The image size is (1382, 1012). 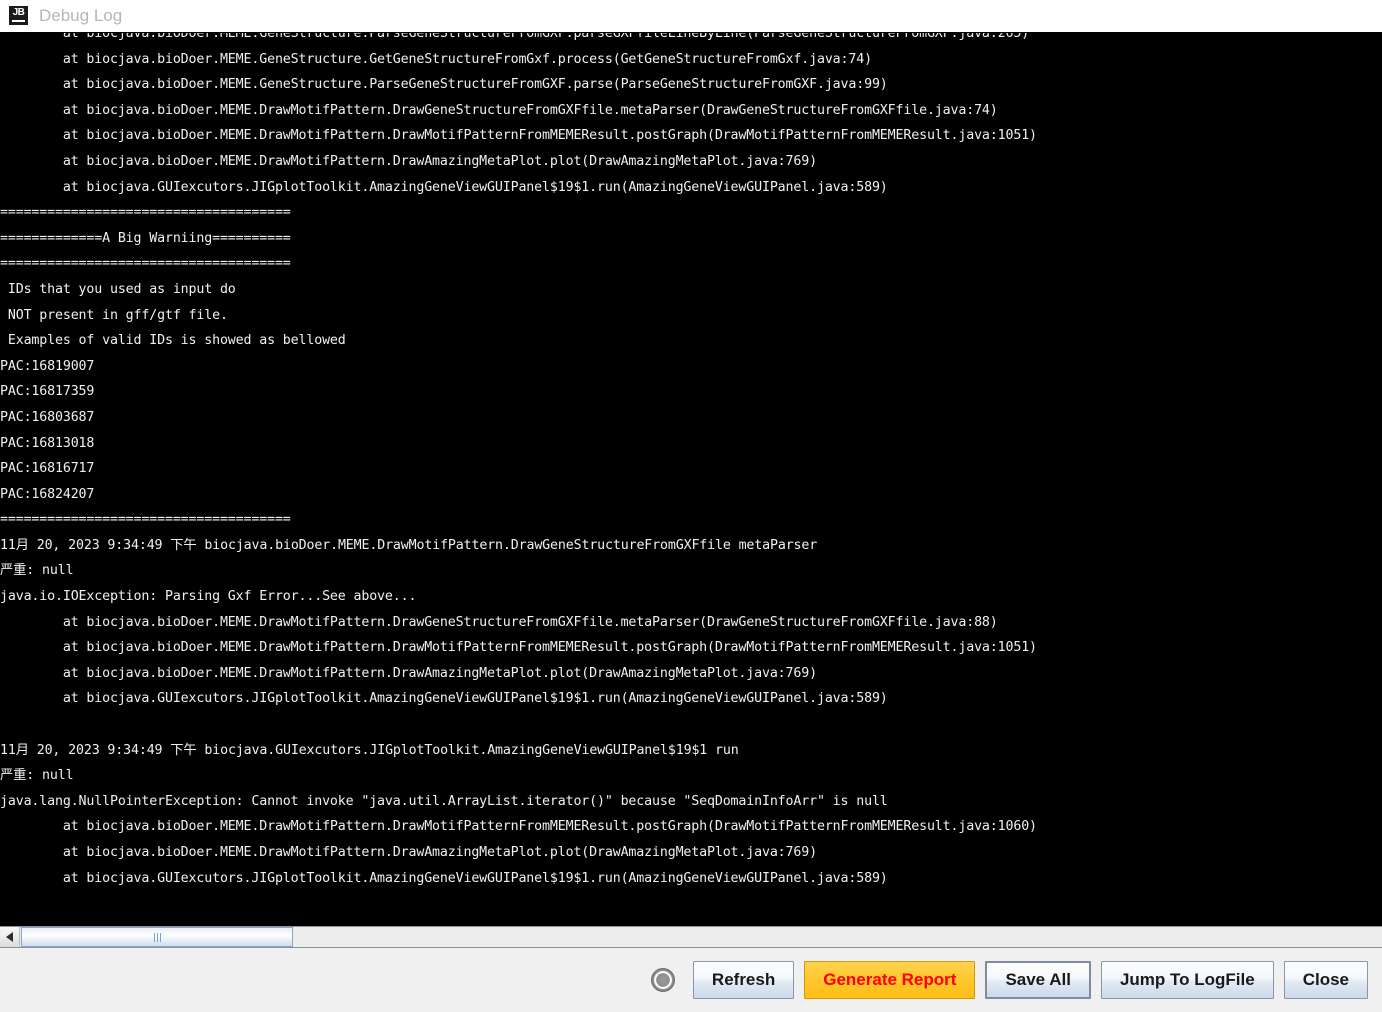 What do you see at coordinates (47, 392) in the screenshot?
I see `log-line: PAC:16817359` at bounding box center [47, 392].